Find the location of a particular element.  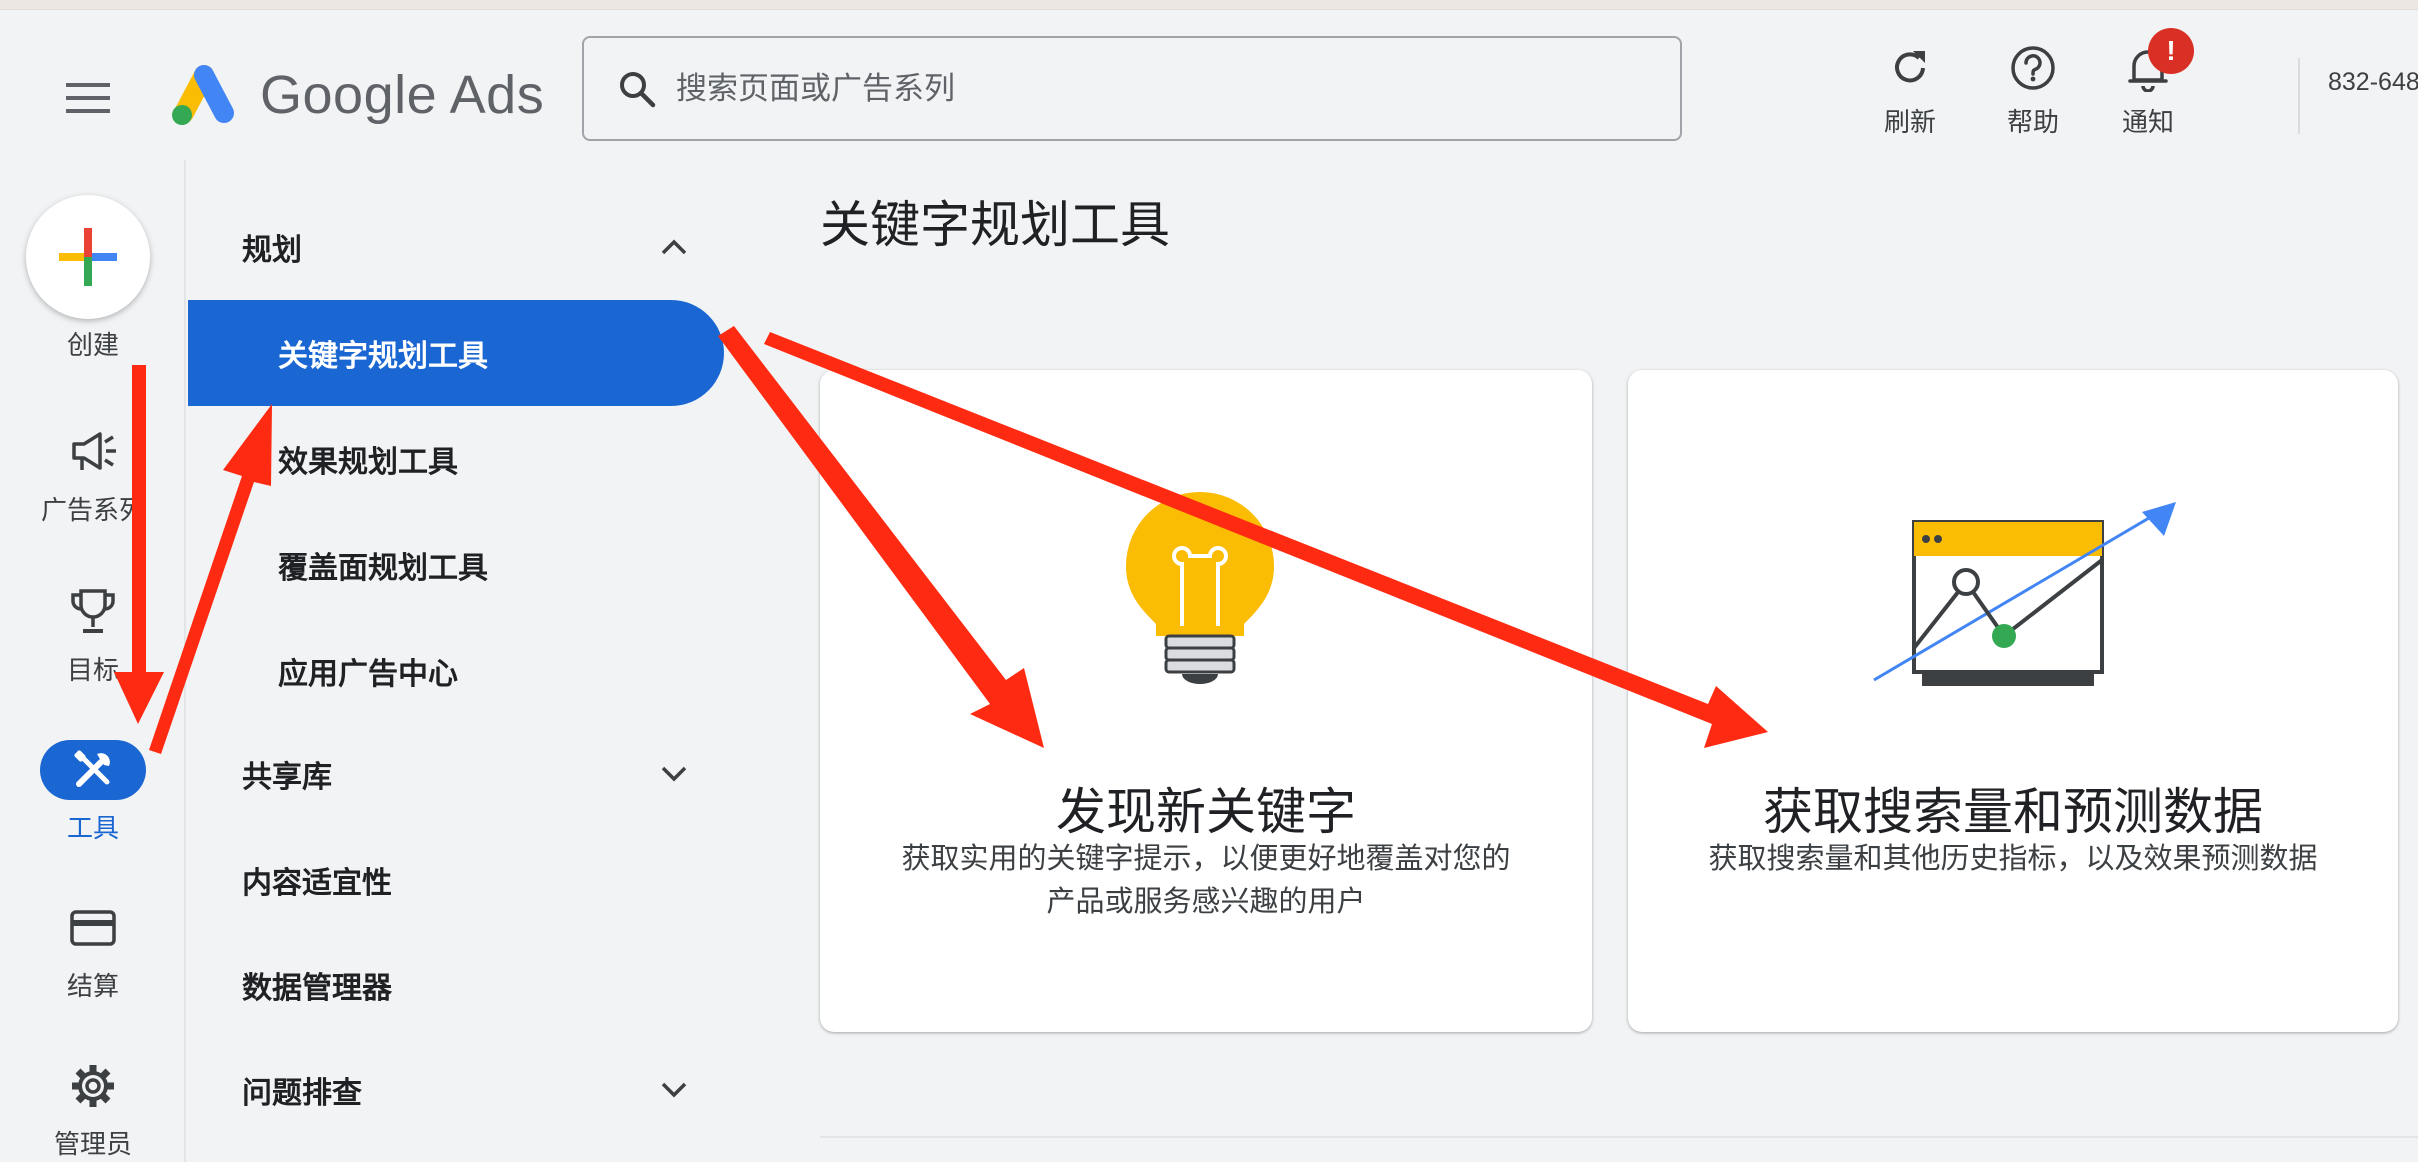

create-label: 创建 is located at coordinates (92, 345).